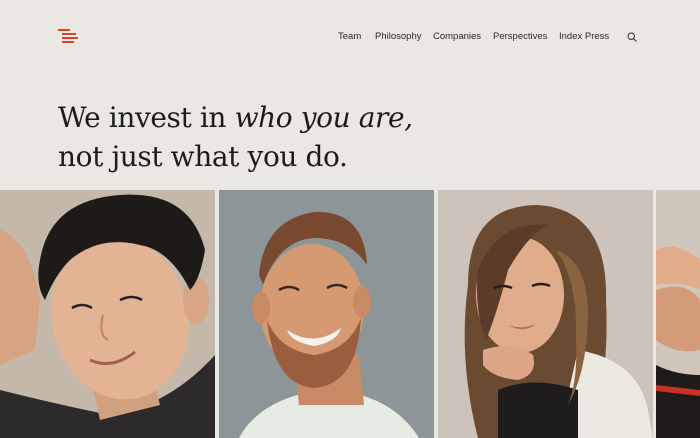 The image size is (700, 438). What do you see at coordinates (203, 156) in the screenshot?
I see `hero-line2: not just what you do.` at bounding box center [203, 156].